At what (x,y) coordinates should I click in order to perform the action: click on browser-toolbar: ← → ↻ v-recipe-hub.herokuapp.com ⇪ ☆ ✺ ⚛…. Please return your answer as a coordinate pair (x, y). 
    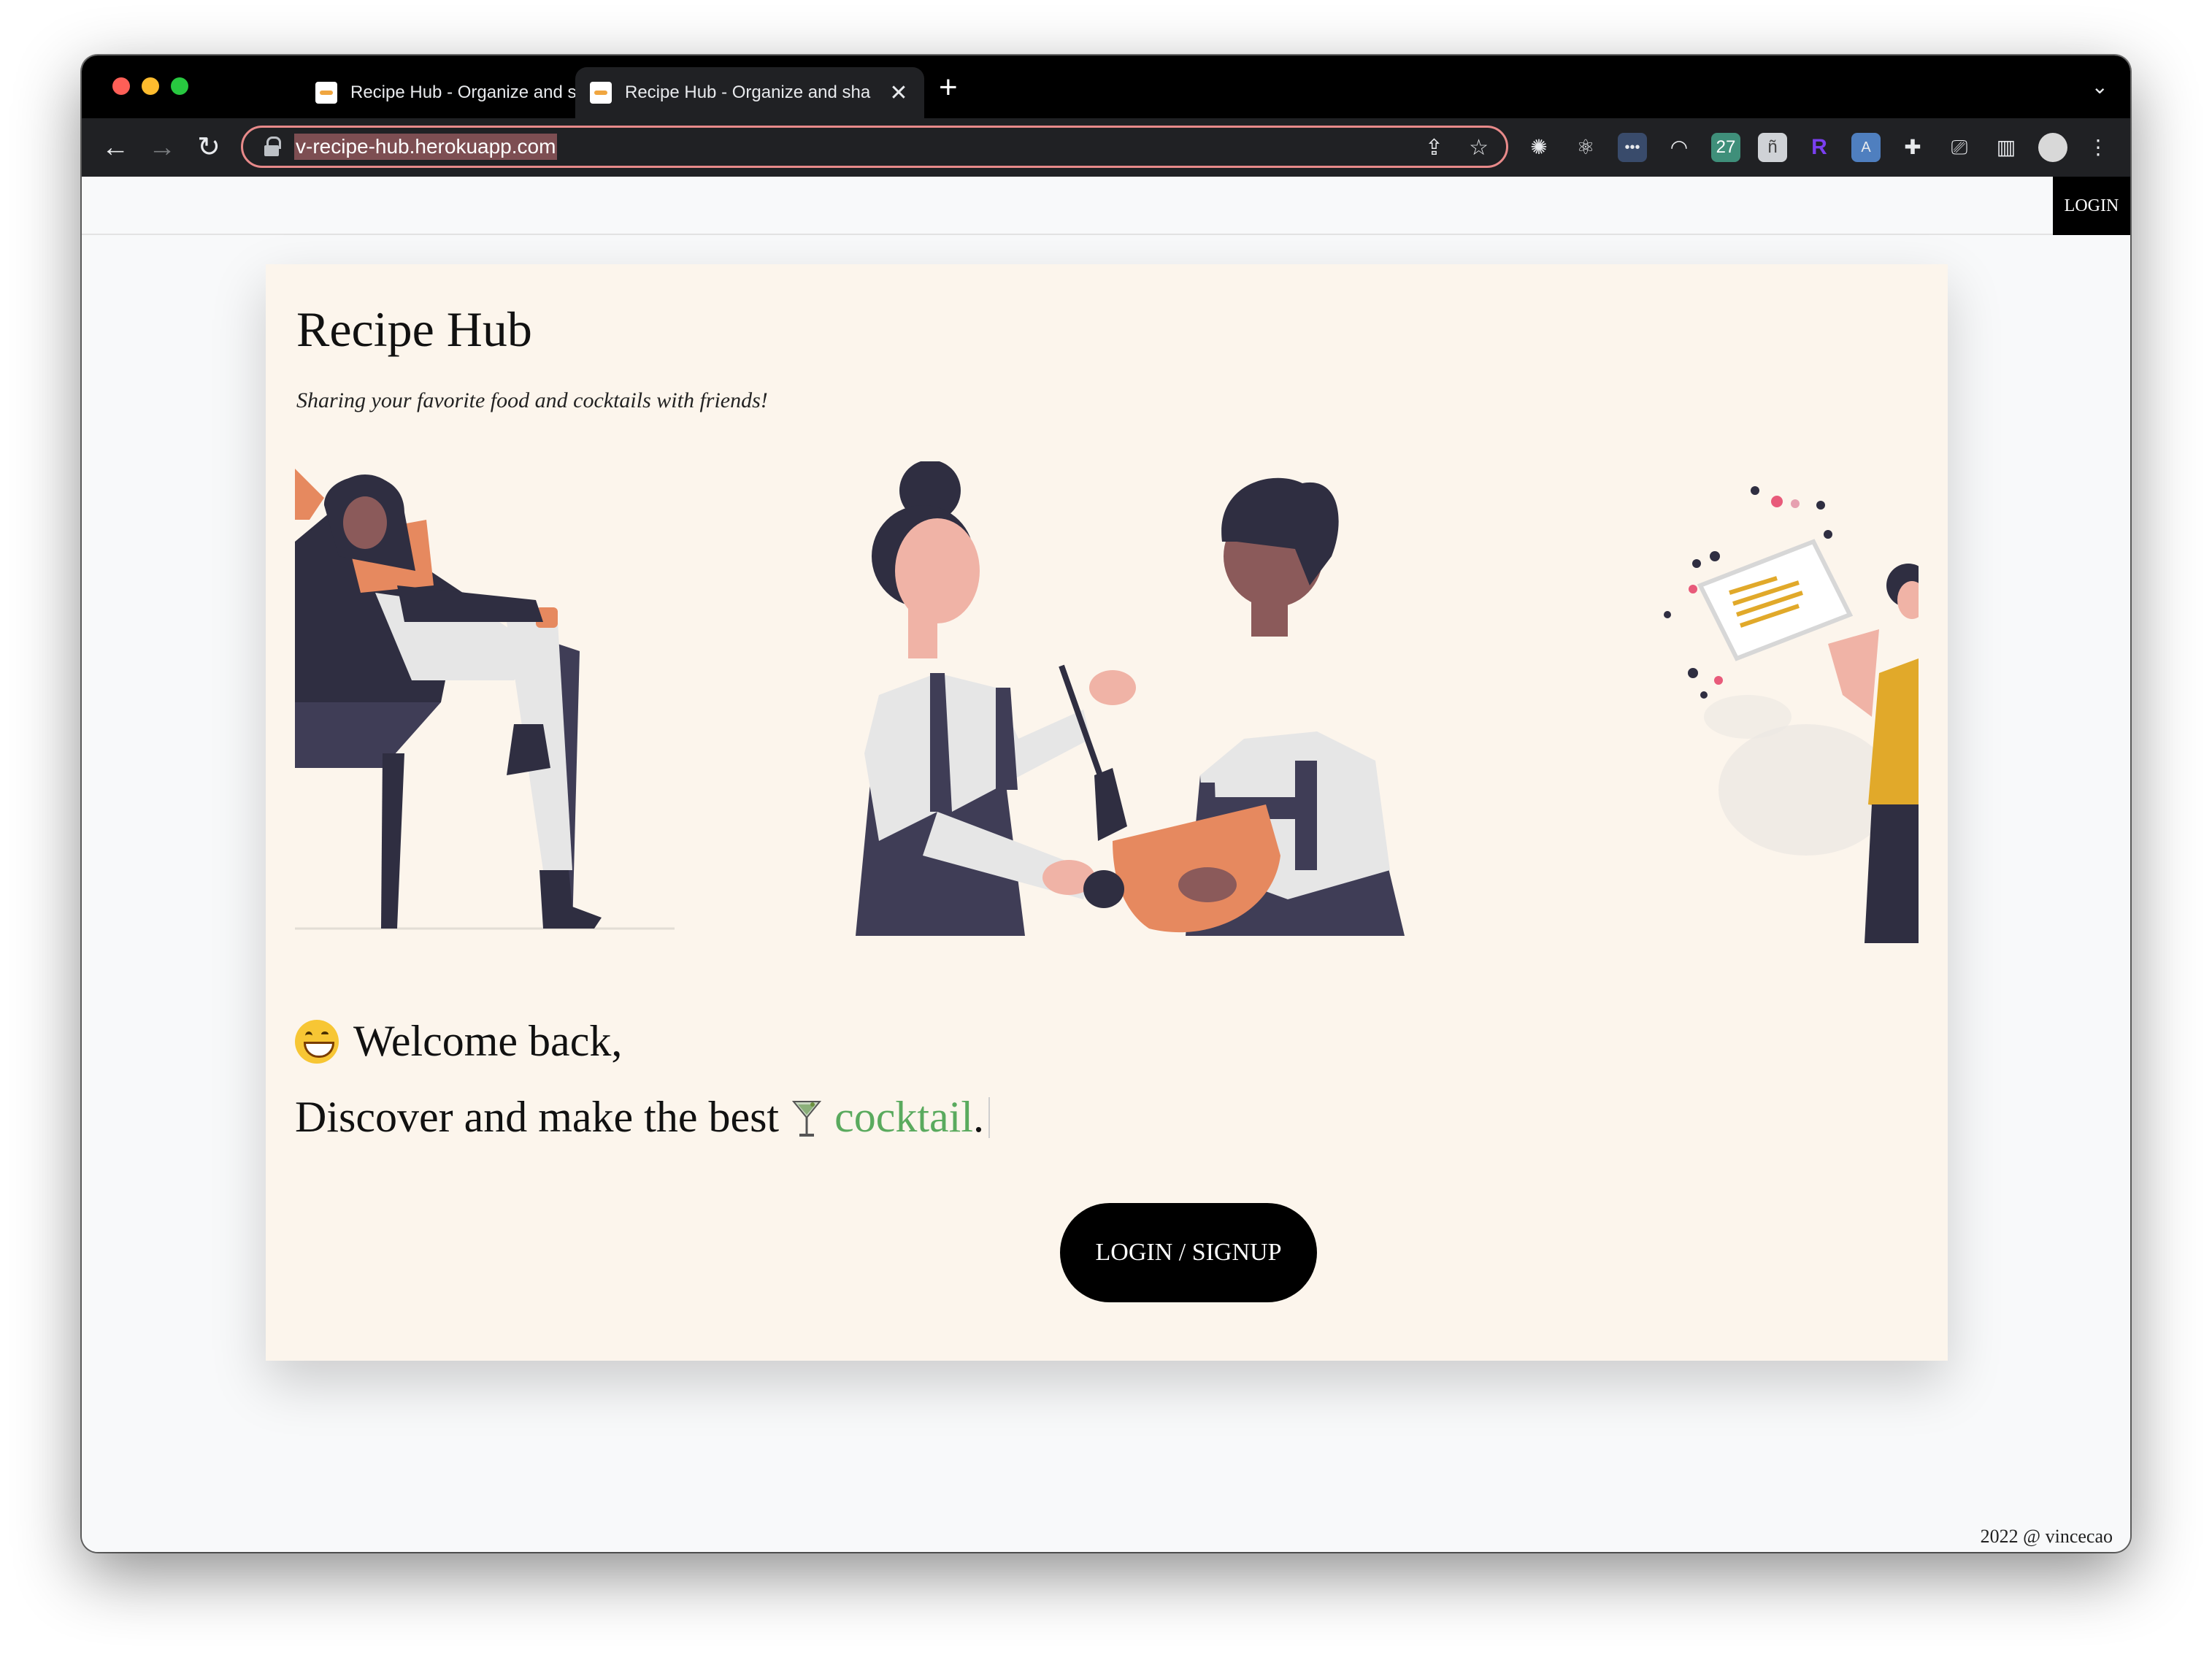
    Looking at the image, I should click on (1106, 147).